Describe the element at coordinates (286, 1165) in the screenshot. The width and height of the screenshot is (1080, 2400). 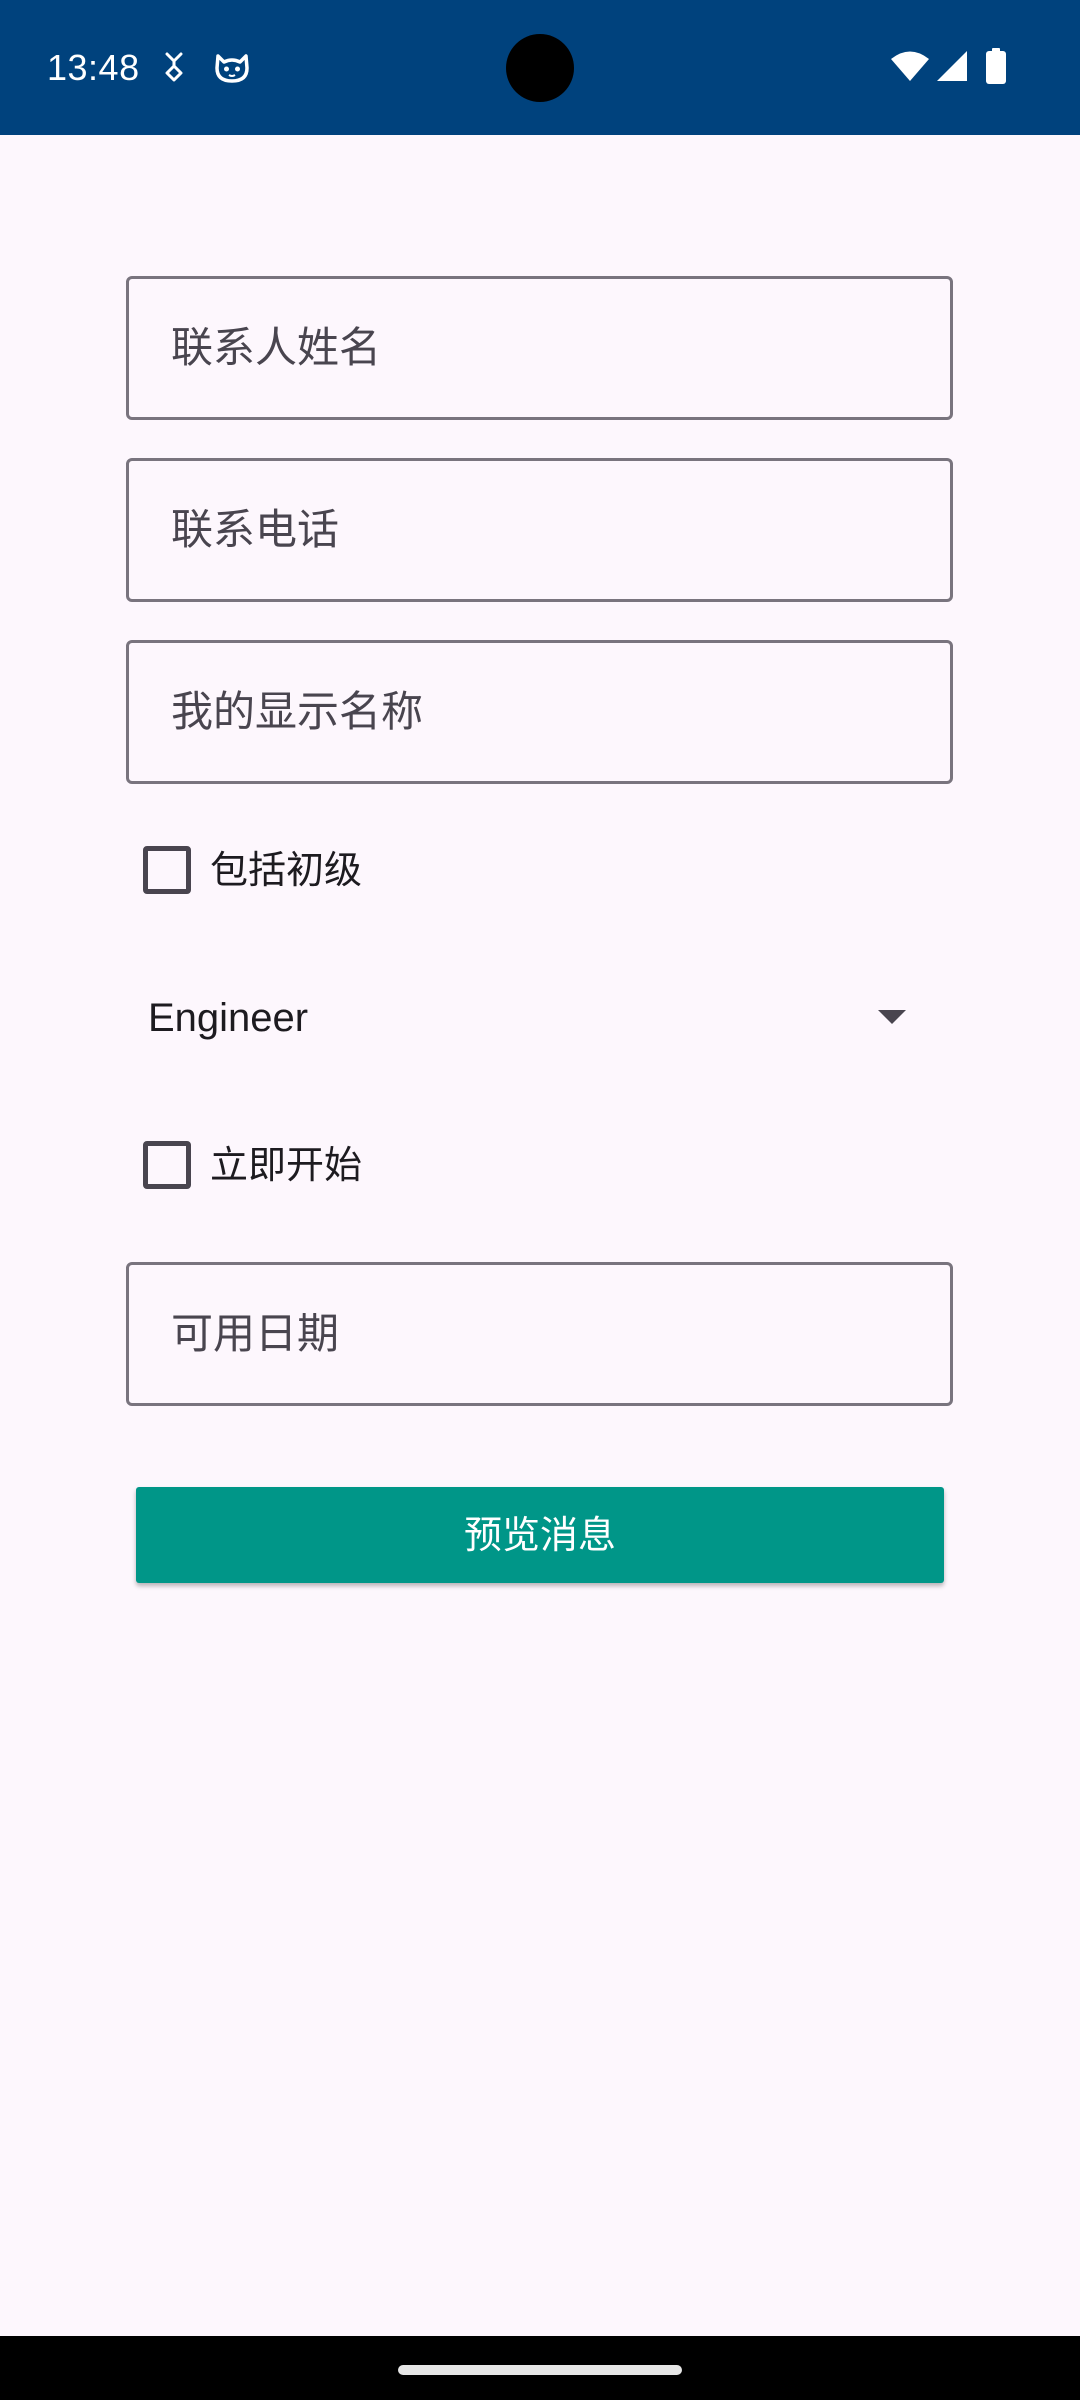
I see `start-immediately-label: 立即开始` at that location.